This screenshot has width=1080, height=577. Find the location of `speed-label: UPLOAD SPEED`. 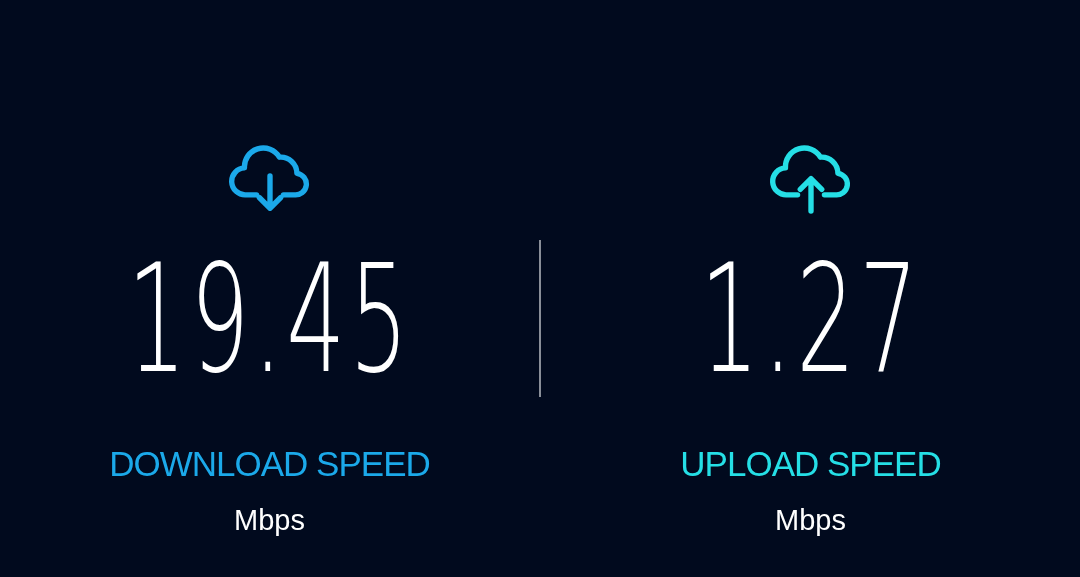

speed-label: UPLOAD SPEED is located at coordinates (810, 463).